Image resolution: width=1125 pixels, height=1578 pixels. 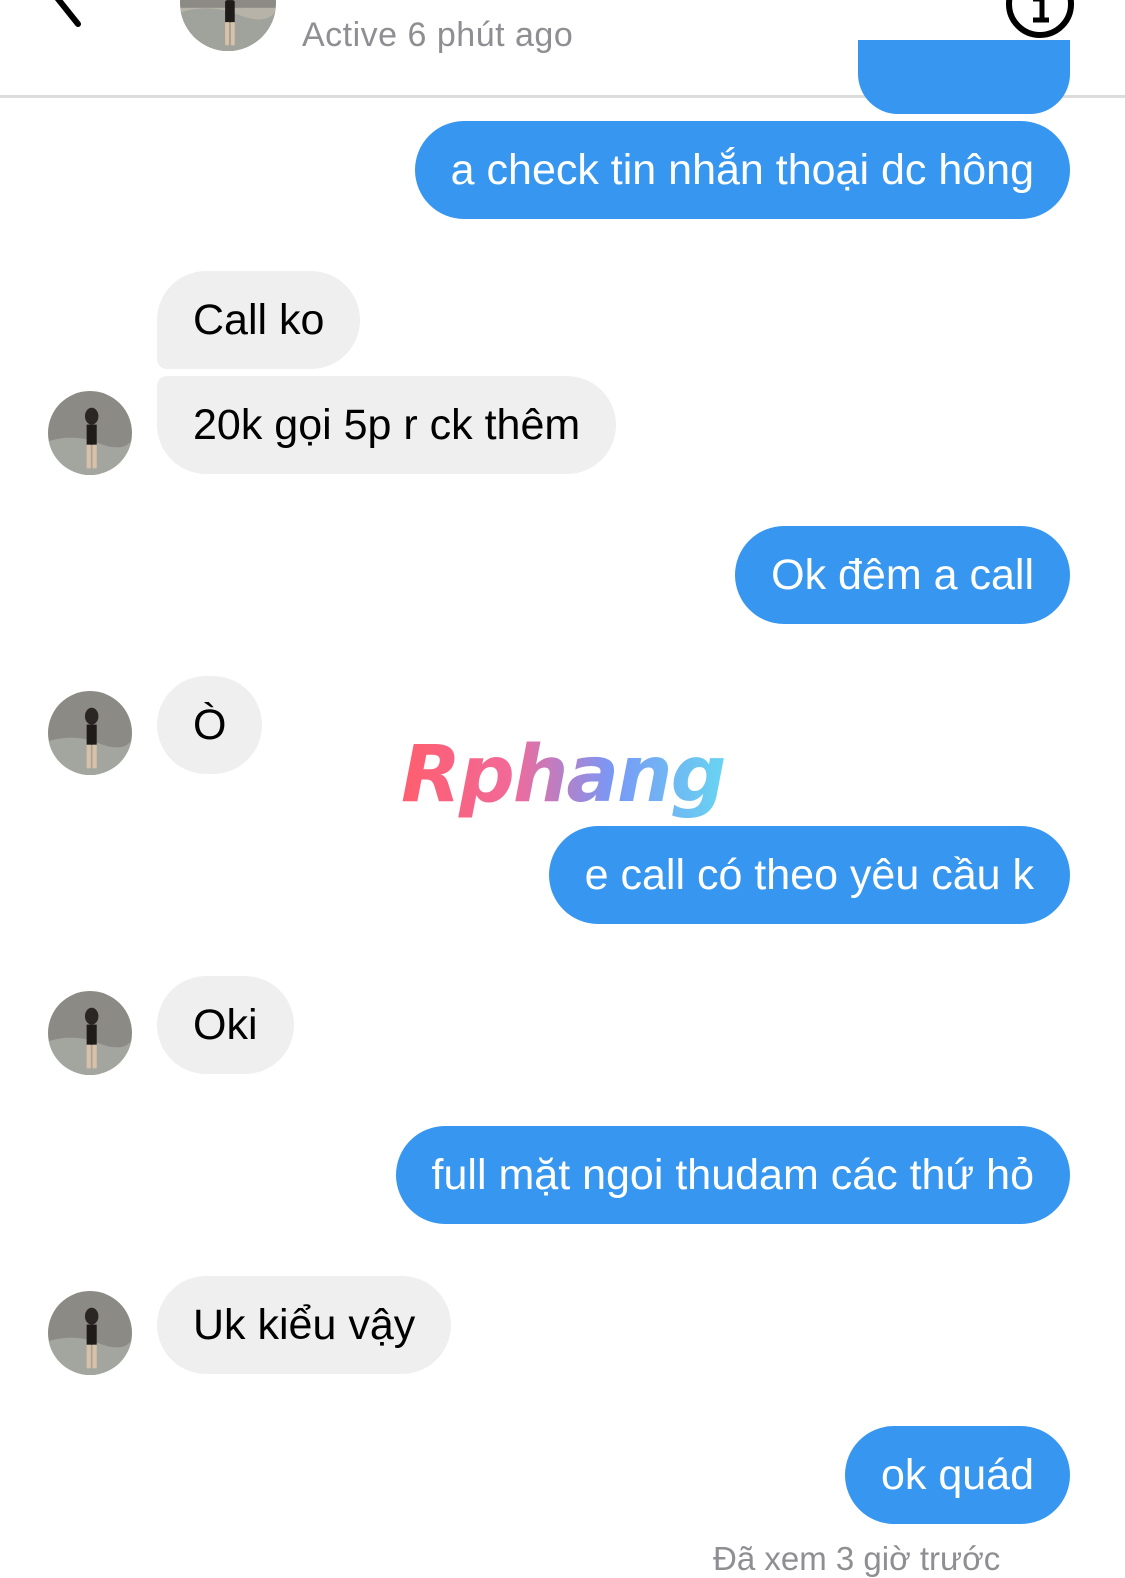 I want to click on message-bubble-received: Uk kiểu vậy, so click(x=304, y=1325).